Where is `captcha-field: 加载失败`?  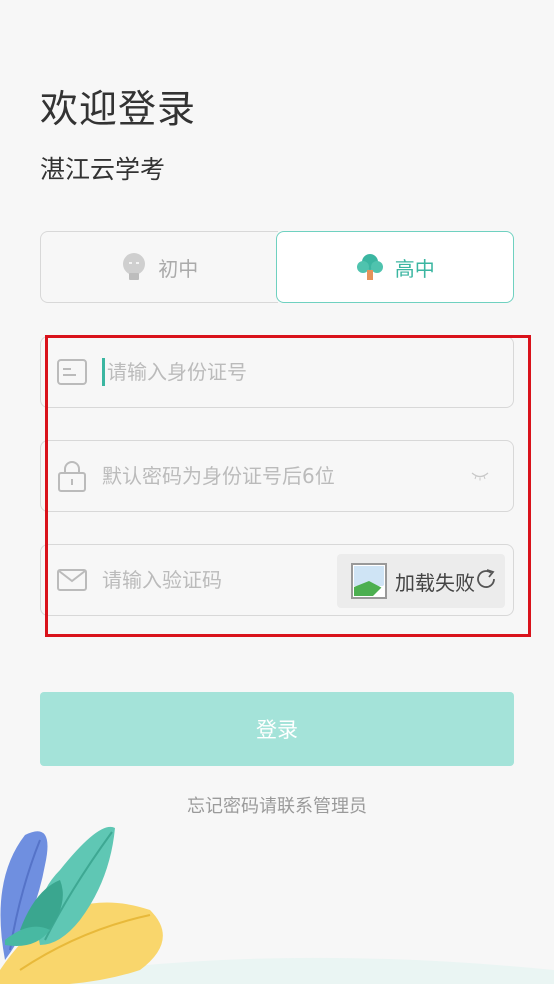
captcha-field: 加载失败 is located at coordinates (277, 580).